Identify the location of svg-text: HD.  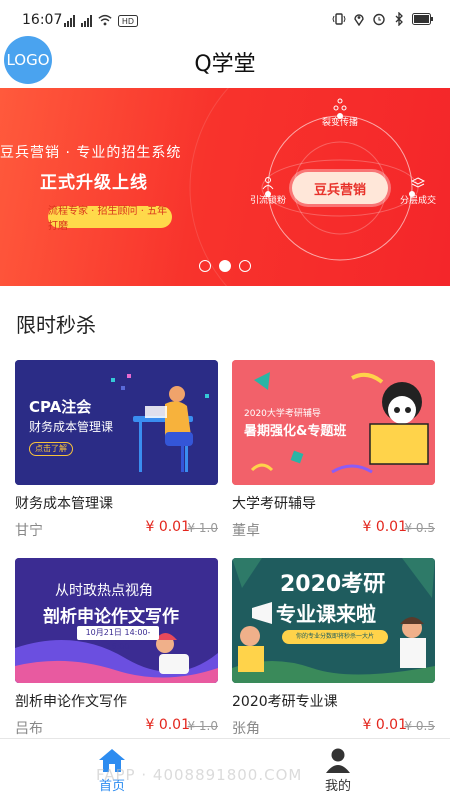
(128, 21).